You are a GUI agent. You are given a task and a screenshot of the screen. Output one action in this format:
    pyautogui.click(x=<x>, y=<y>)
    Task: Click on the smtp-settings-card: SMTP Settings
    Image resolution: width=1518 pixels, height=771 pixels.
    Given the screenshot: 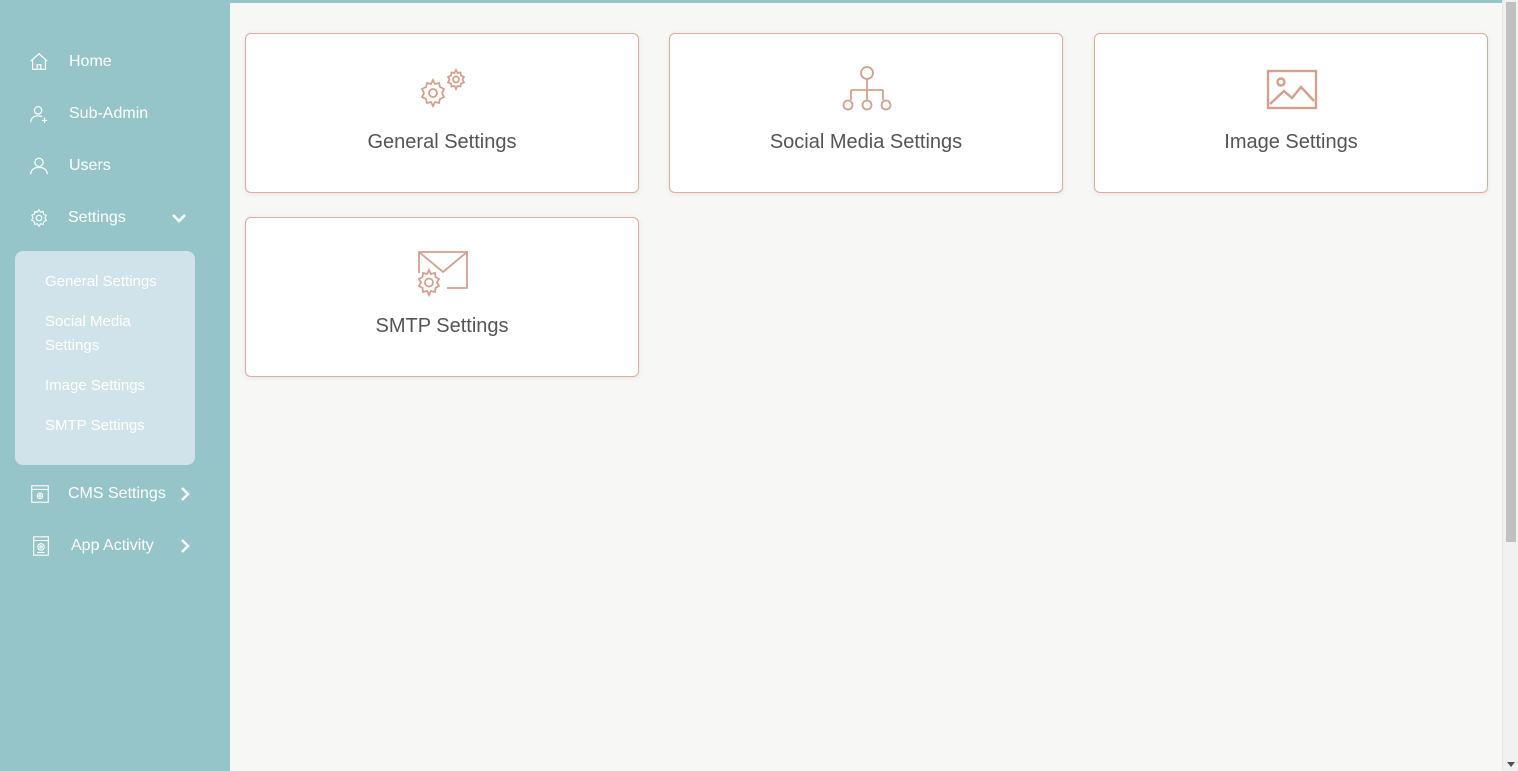 What is the action you would take?
    pyautogui.click(x=442, y=297)
    